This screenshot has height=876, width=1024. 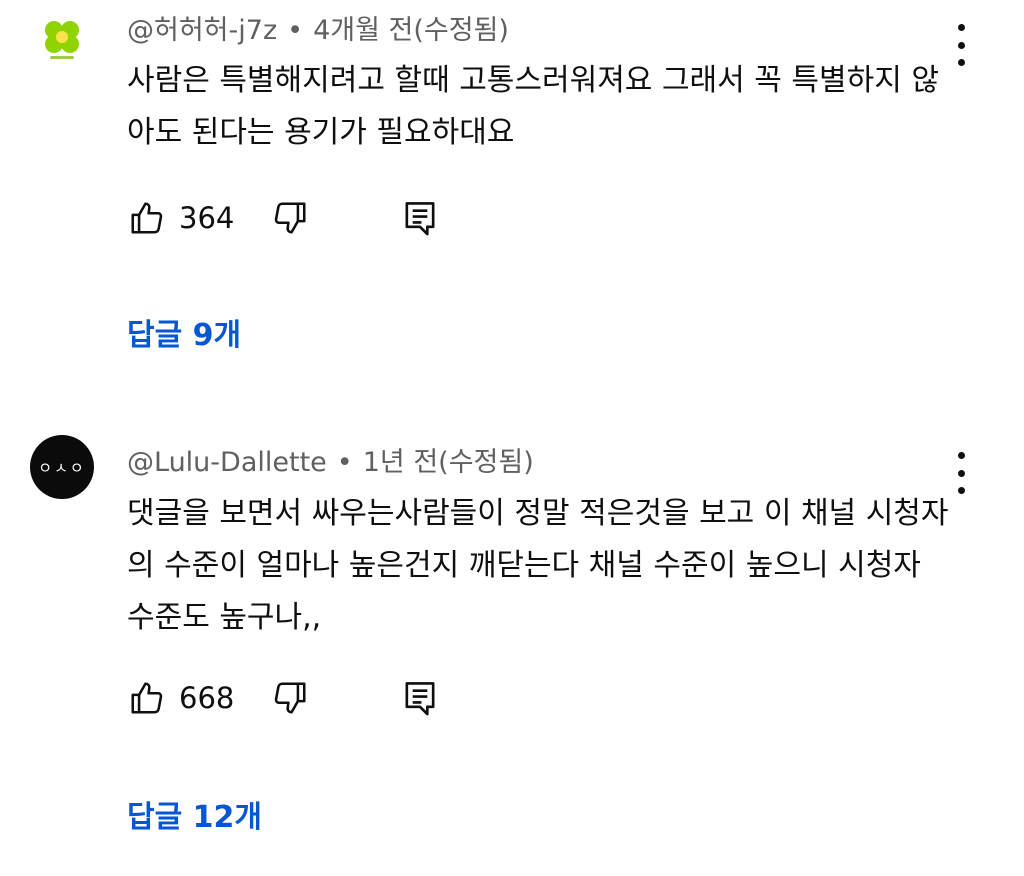 I want to click on author-name: @Lulu-Dallette, so click(x=227, y=462).